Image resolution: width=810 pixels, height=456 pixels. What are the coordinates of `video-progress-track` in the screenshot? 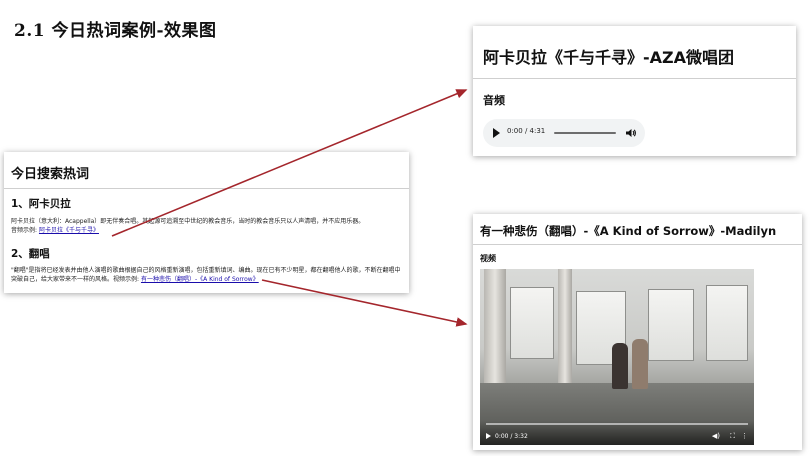 It's located at (617, 424).